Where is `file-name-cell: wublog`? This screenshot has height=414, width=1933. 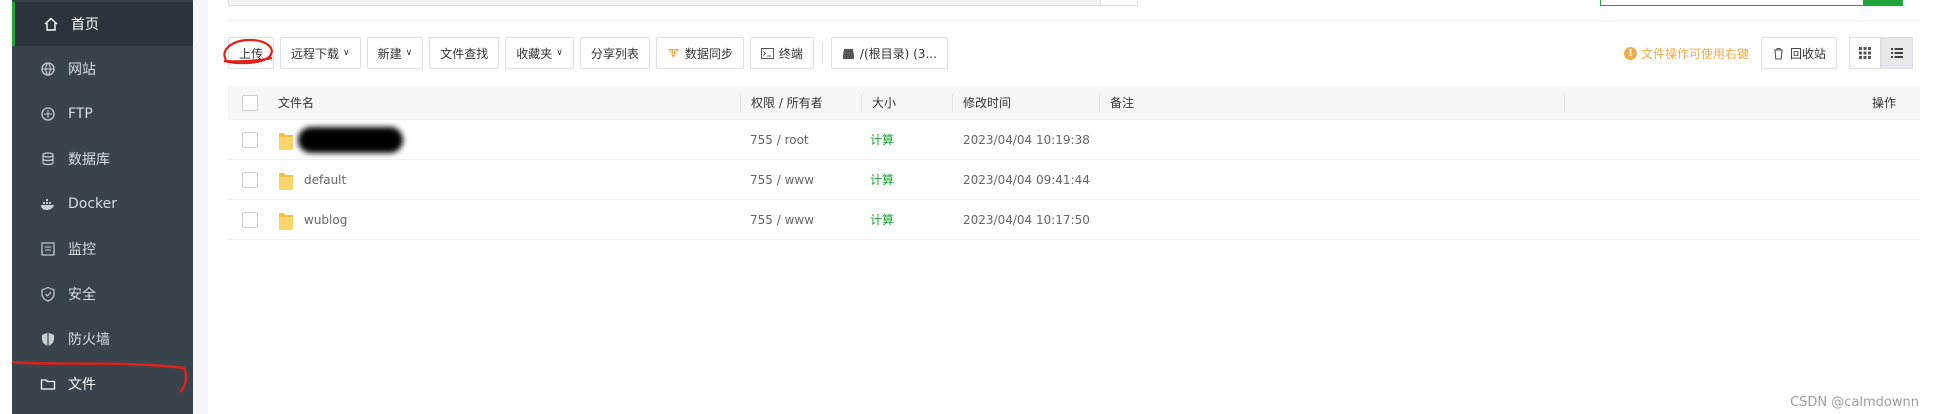 file-name-cell: wublog is located at coordinates (509, 220).